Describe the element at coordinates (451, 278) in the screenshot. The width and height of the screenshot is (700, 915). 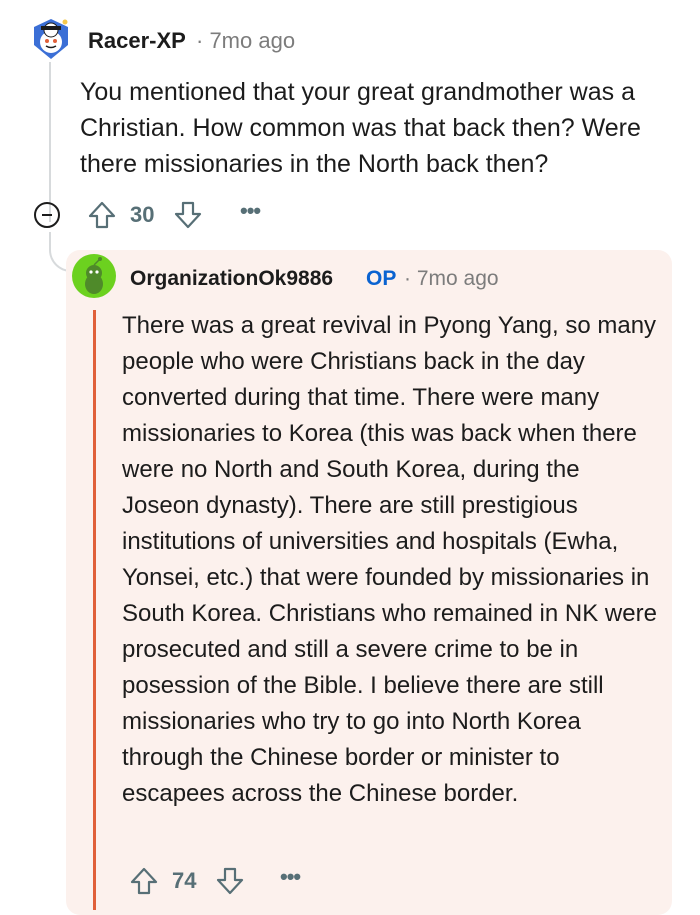
I see `reply-timestamp: · 7mo ago` at that location.